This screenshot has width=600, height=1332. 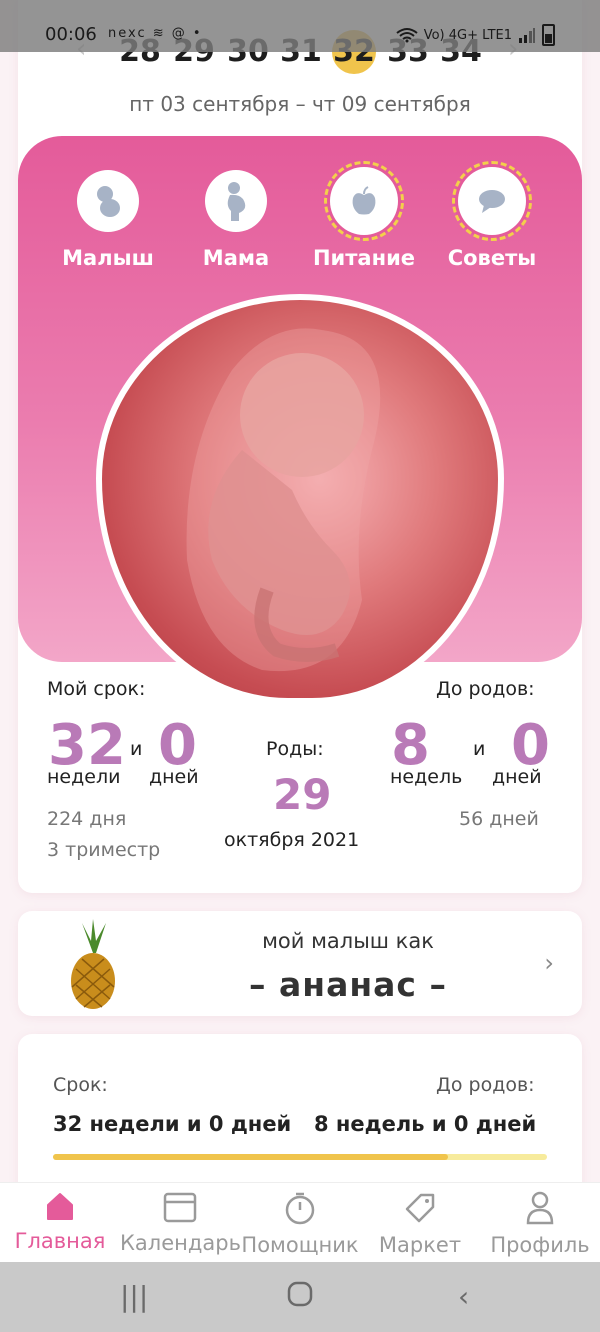 What do you see at coordinates (180, 1243) in the screenshot?
I see `nav-label: Календарь` at bounding box center [180, 1243].